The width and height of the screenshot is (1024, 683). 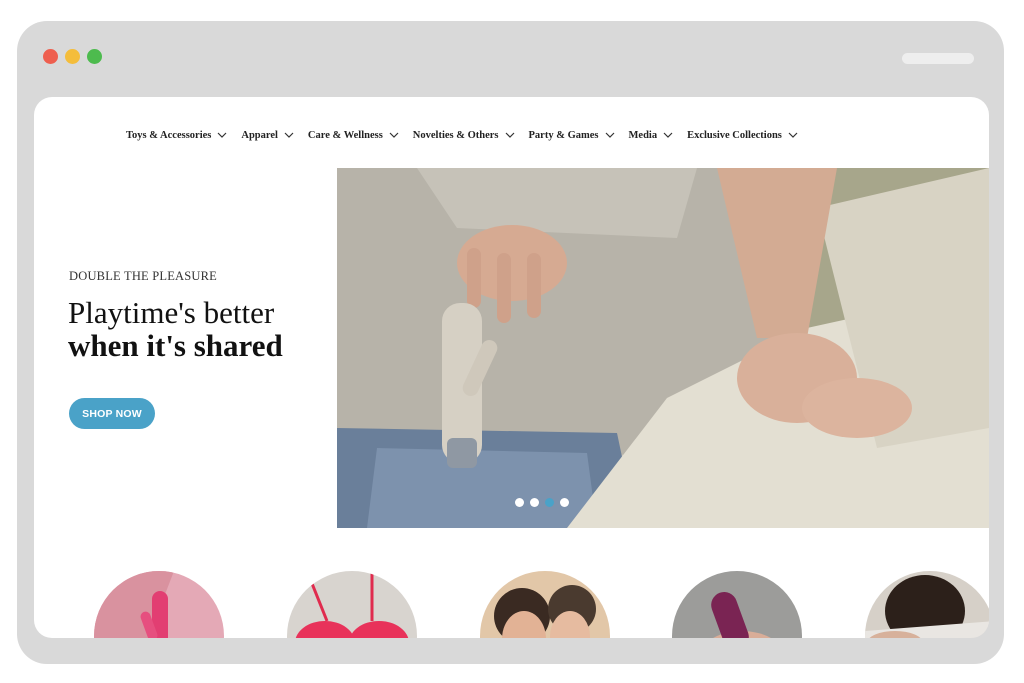 What do you see at coordinates (643, 135) in the screenshot?
I see `nav-item-label: Media` at bounding box center [643, 135].